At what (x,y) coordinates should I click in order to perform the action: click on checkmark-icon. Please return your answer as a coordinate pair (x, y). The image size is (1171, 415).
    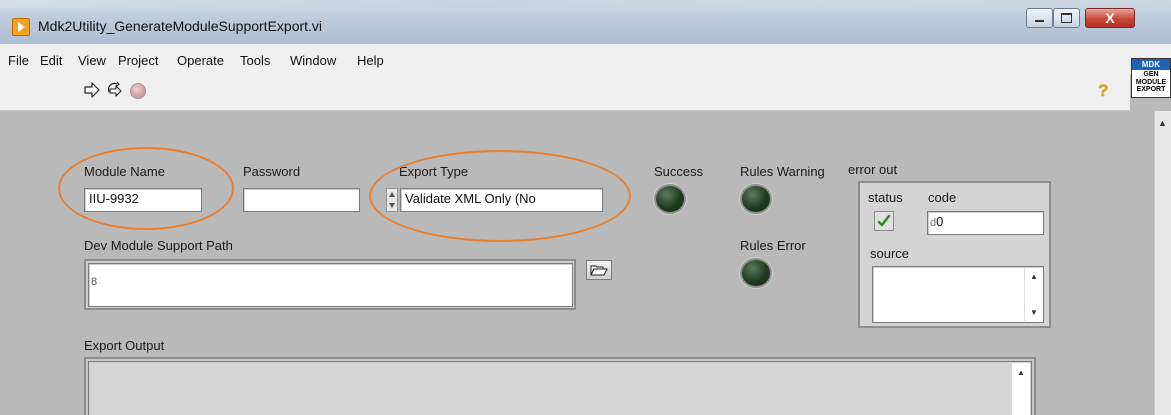
    Looking at the image, I should click on (884, 220).